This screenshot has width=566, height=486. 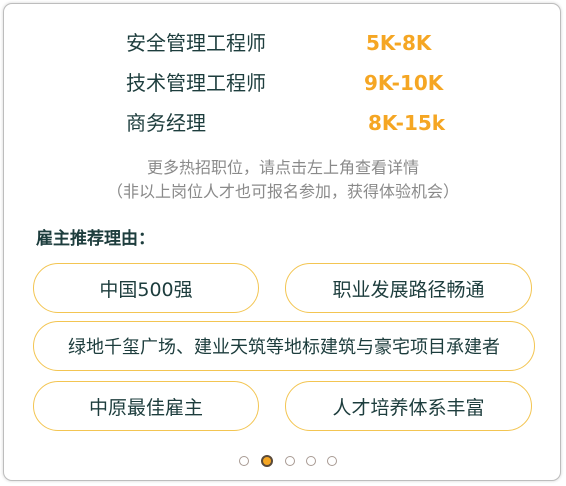 I want to click on job-title: 商务经理, so click(x=166, y=123).